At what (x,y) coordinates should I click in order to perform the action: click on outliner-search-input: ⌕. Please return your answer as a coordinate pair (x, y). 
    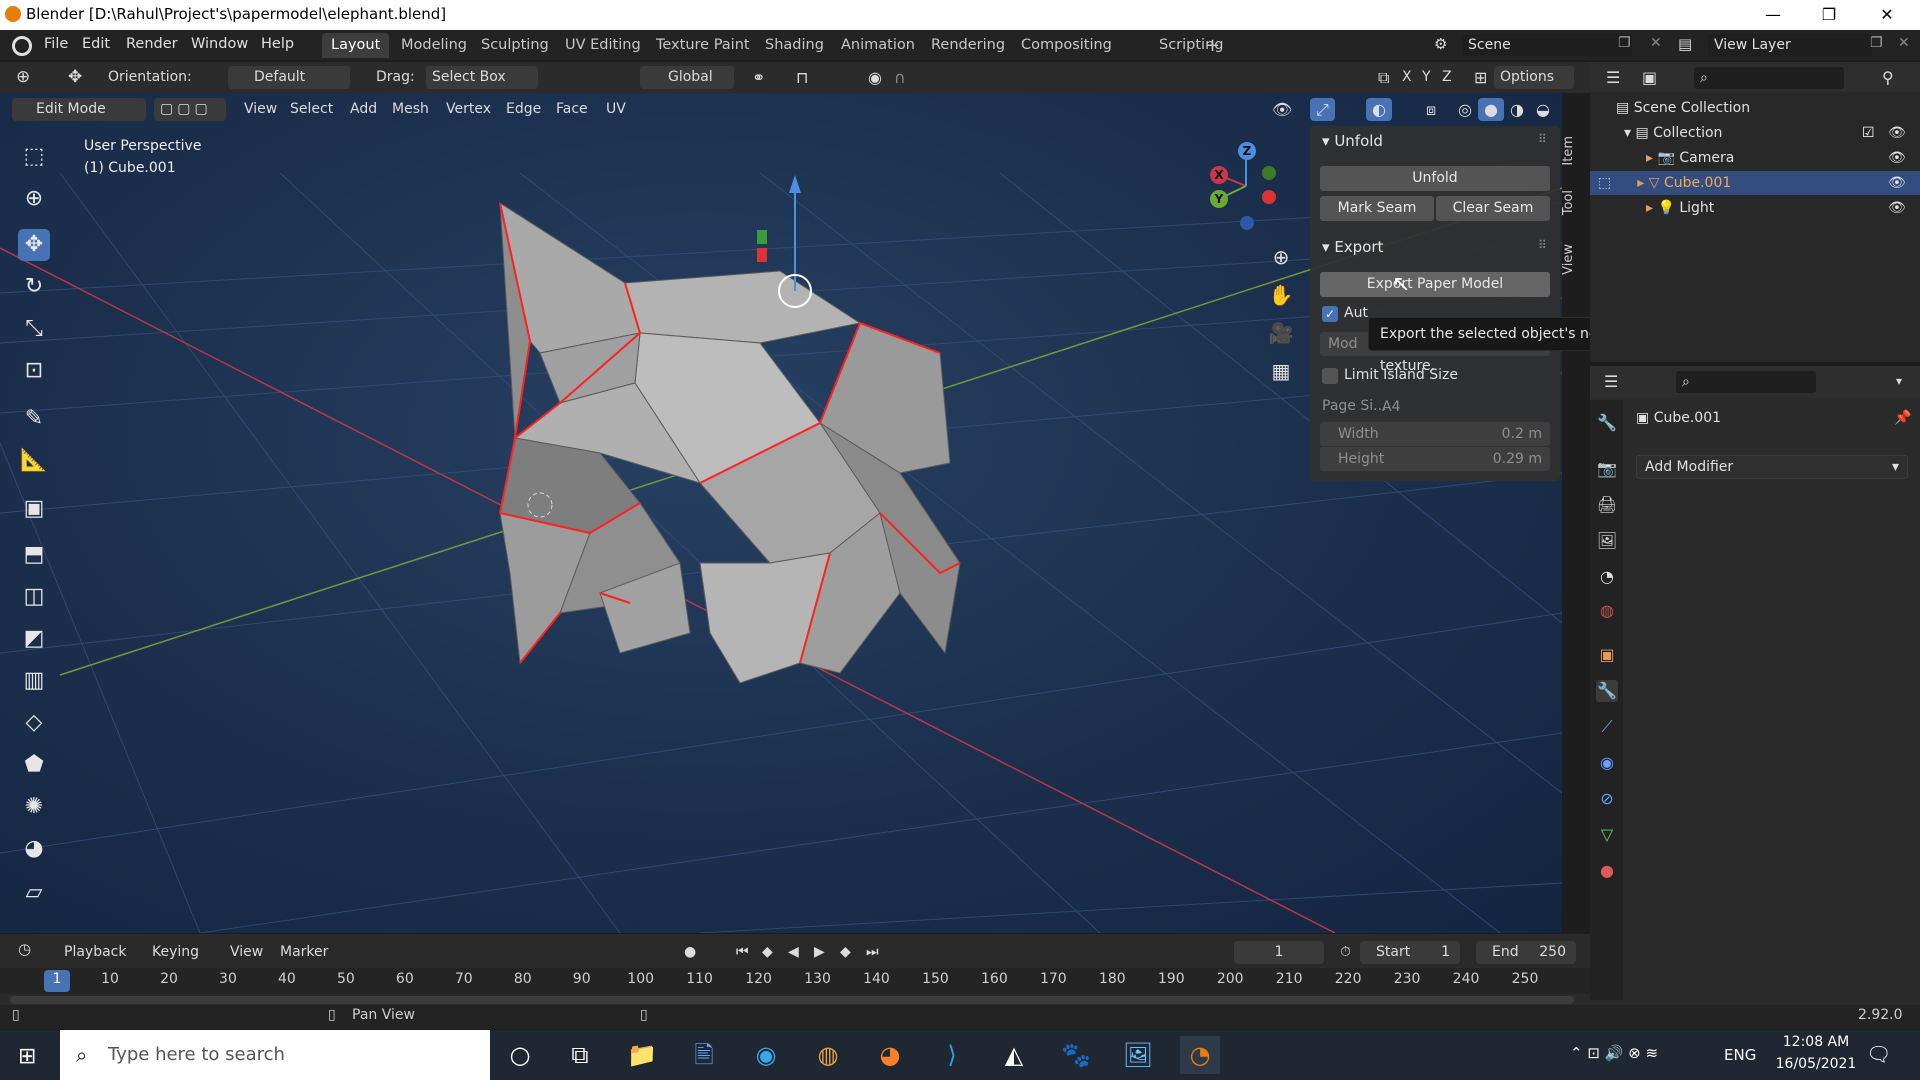
    Looking at the image, I should click on (1769, 78).